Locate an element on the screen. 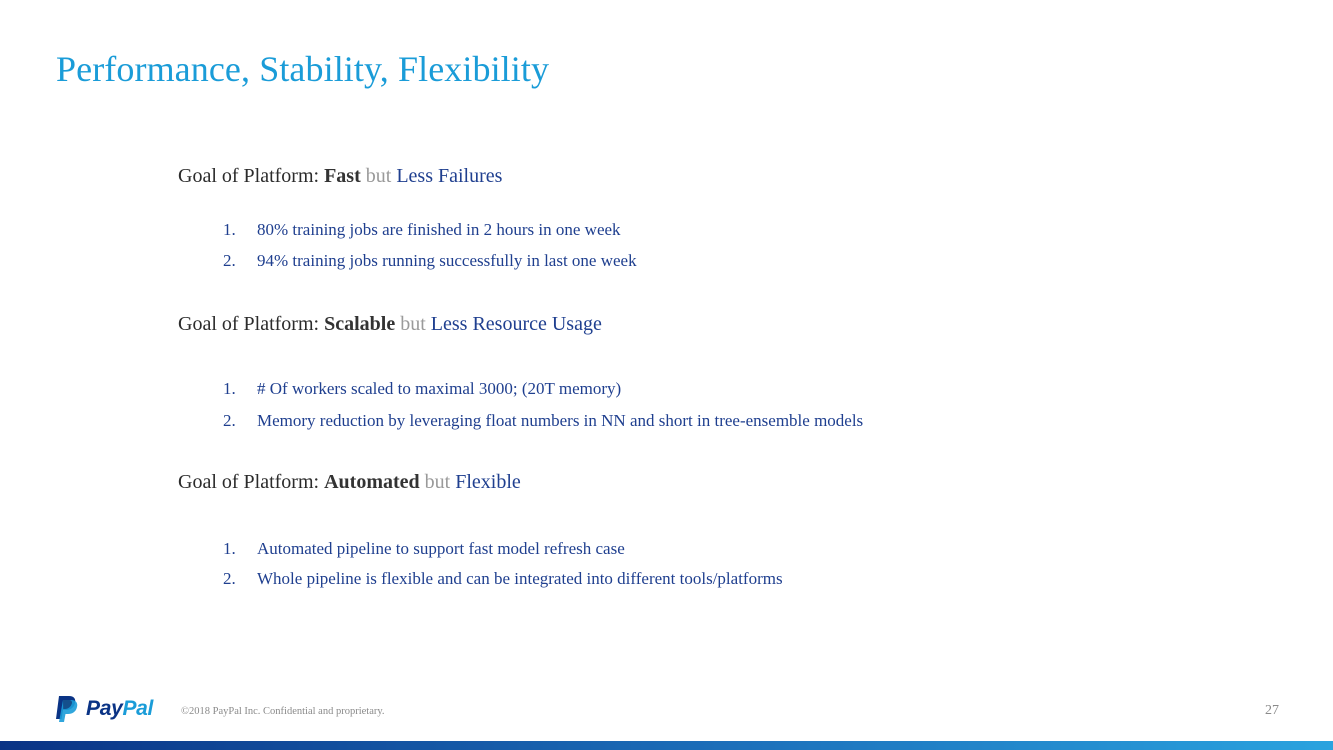  paypal-logo: PayPal is located at coordinates (103, 709).